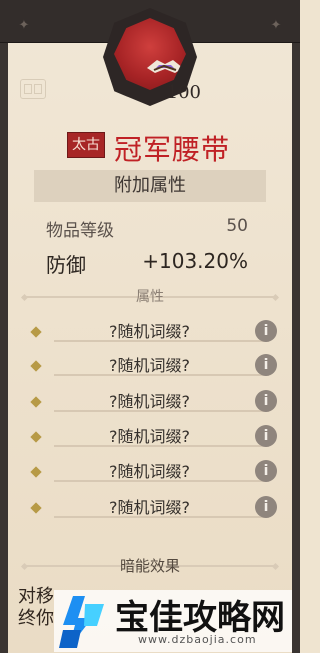 This screenshot has width=320, height=653. I want to click on rarity-tag: 太古, so click(86, 145).